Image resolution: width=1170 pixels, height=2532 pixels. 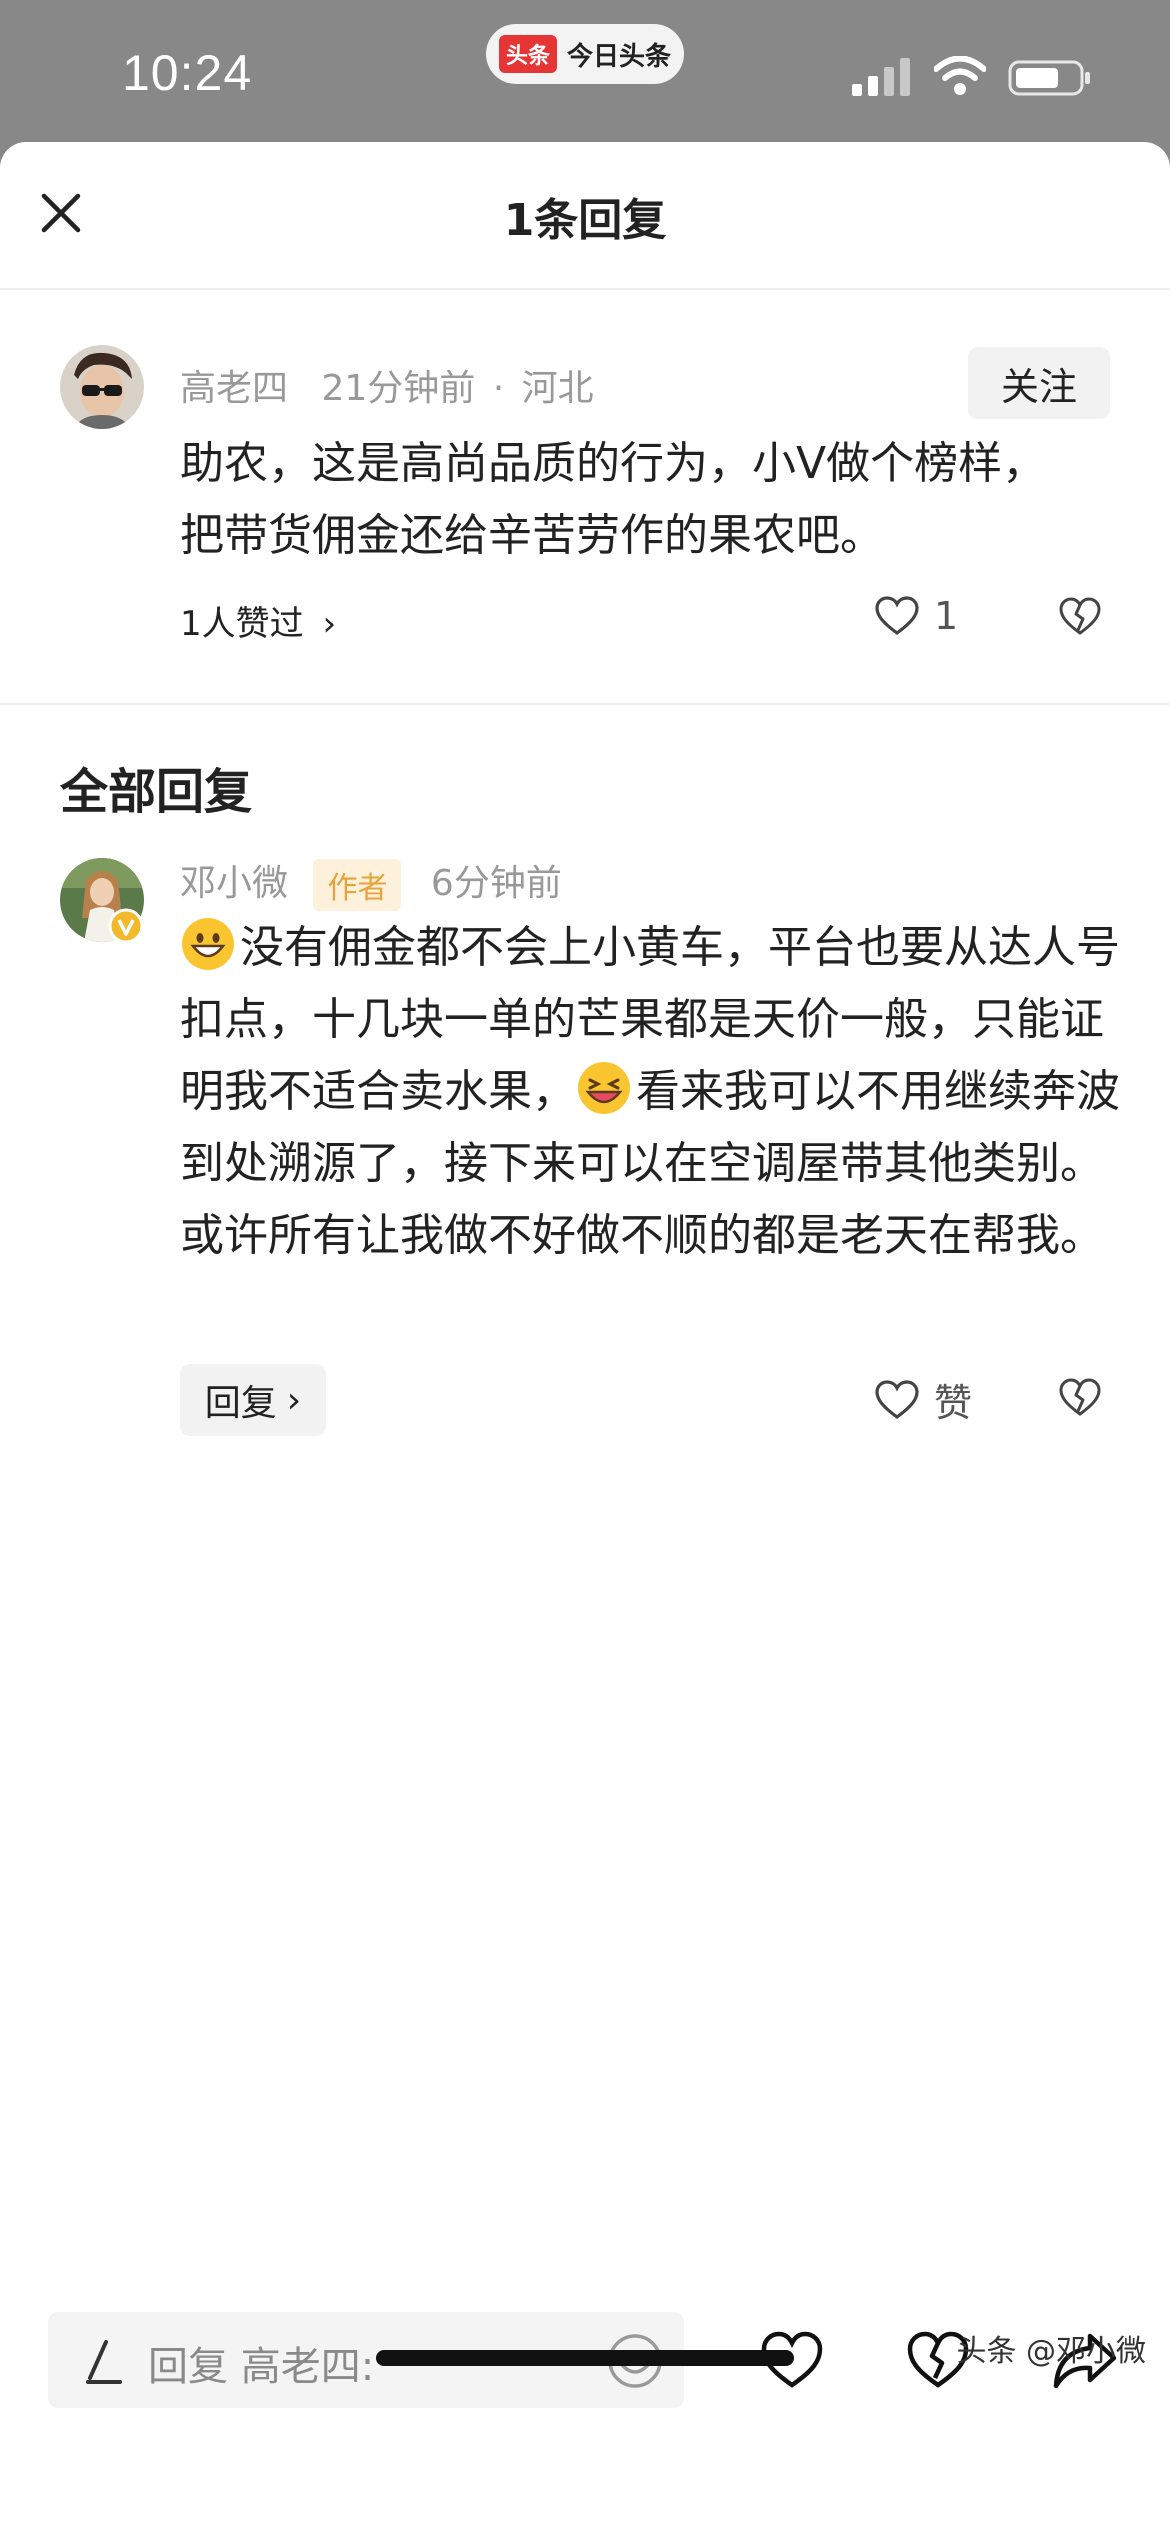 I want to click on original-time: 21分钟前, so click(x=398, y=388).